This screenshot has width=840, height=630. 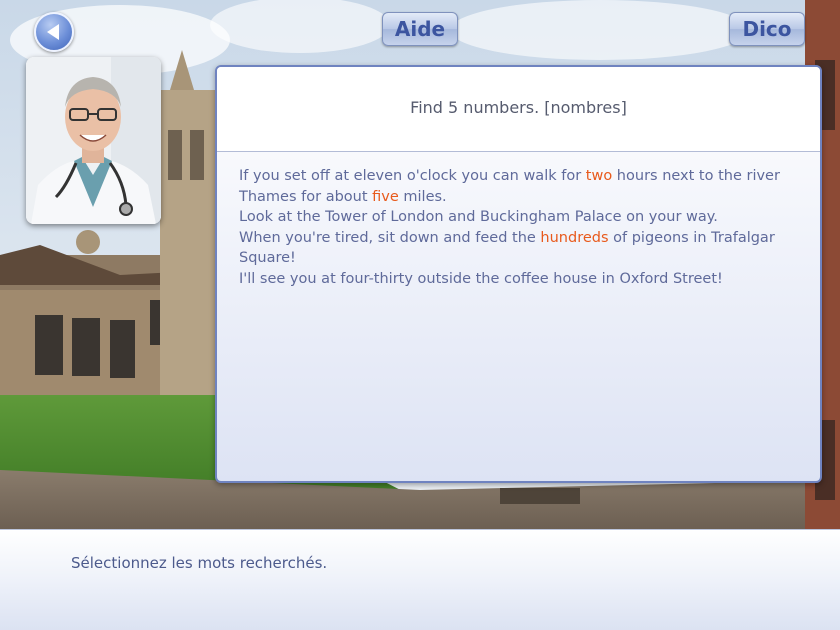 I want to click on status-message: Sélectionnez les mots recherchés., so click(x=199, y=563).